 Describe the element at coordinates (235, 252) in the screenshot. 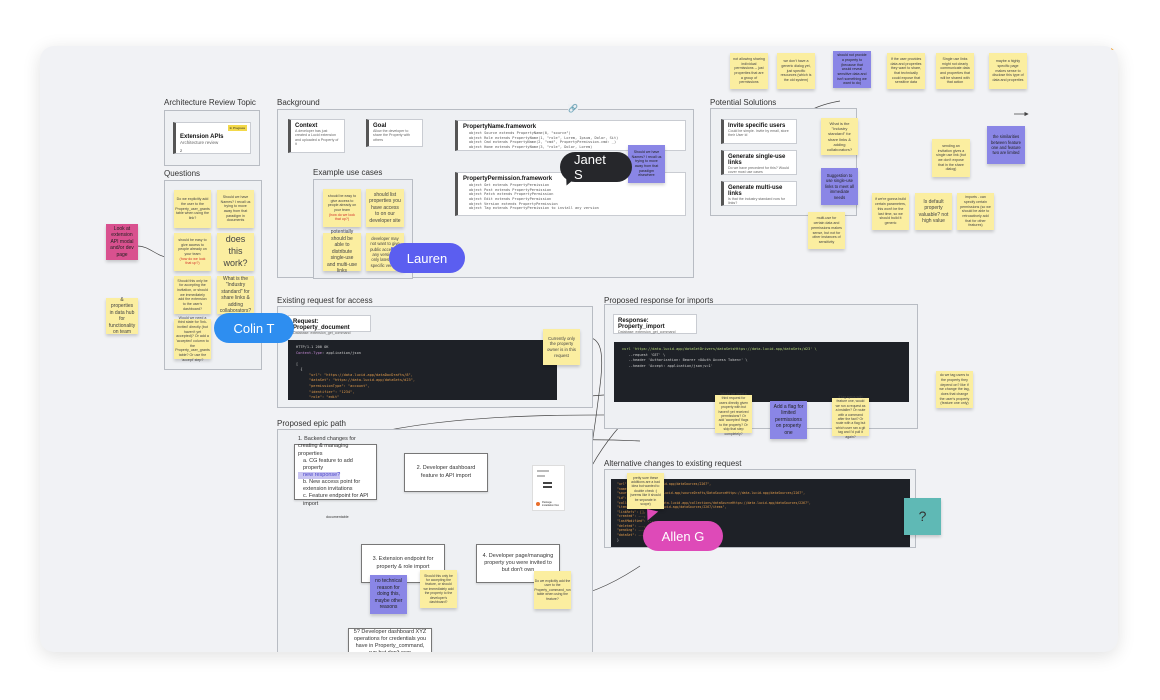

I see `question-sticky: does this work?` at that location.